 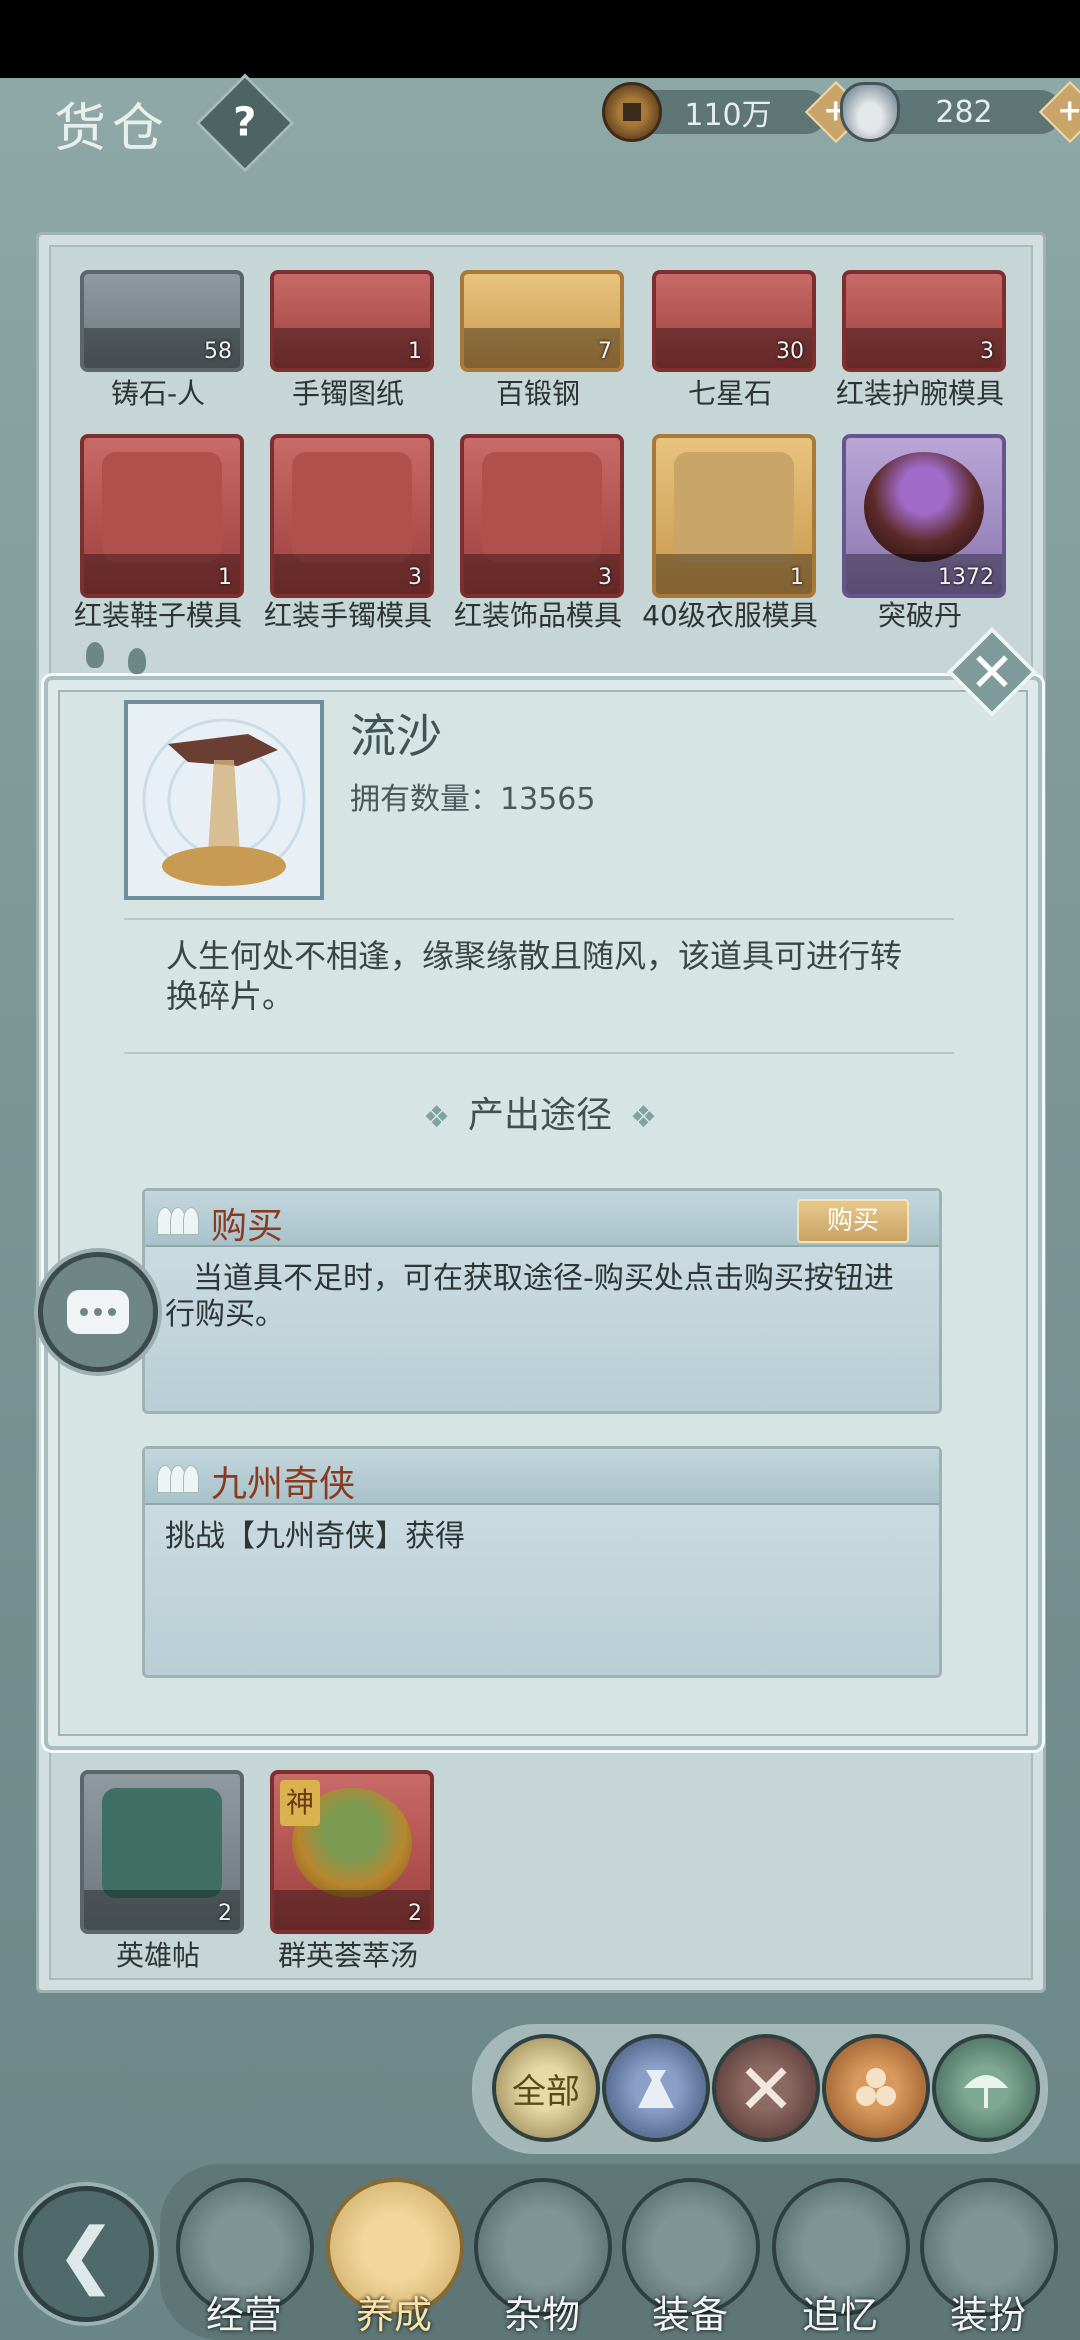 What do you see at coordinates (283, 1484) in the screenshot?
I see `source-name: 九州奇侠` at bounding box center [283, 1484].